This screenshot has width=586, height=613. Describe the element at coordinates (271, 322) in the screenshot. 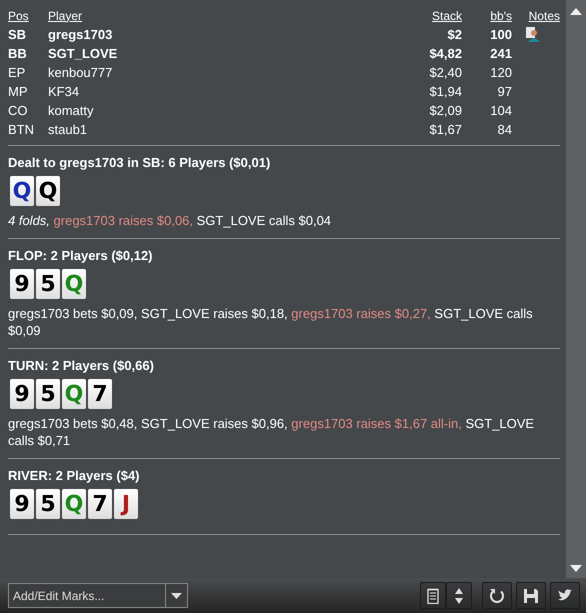

I see `action-text: gregs1703 bets $0,09, SGT_LOVE raises $0,18, gregs1703 raises $0,27, SGT_LOVE calls $0,09` at that location.